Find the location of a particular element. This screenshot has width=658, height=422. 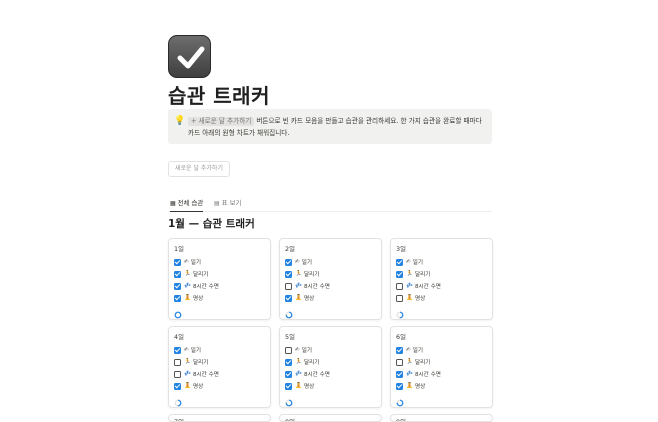

habit-card: 4일 ✍ 일기 🏃 달리기 💤 8시간 수면 🧘 명상 is located at coordinates (219, 367).